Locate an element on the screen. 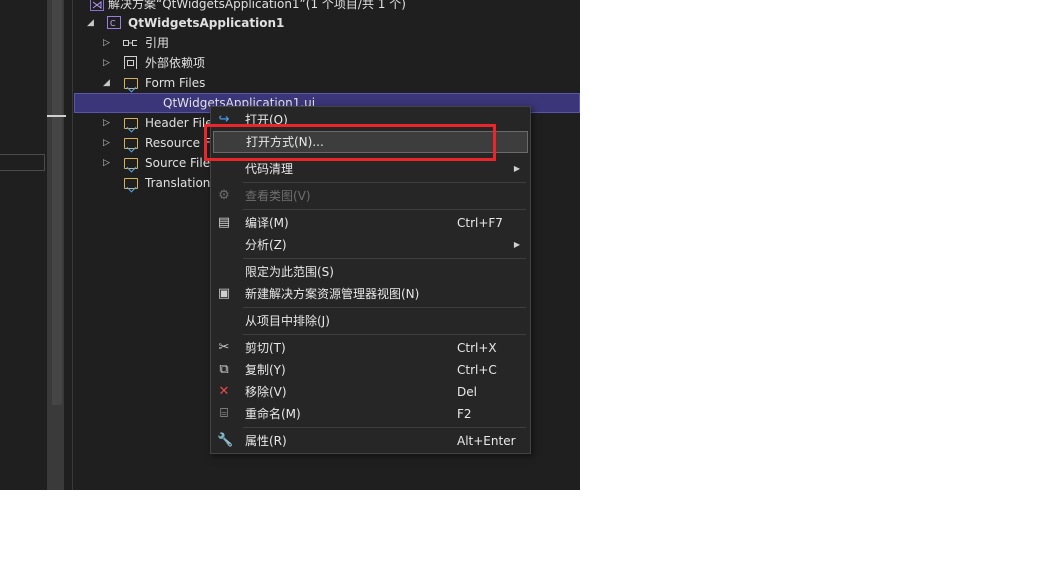 This screenshot has height=581, width=1037. left-panel is located at coordinates (23, 245).